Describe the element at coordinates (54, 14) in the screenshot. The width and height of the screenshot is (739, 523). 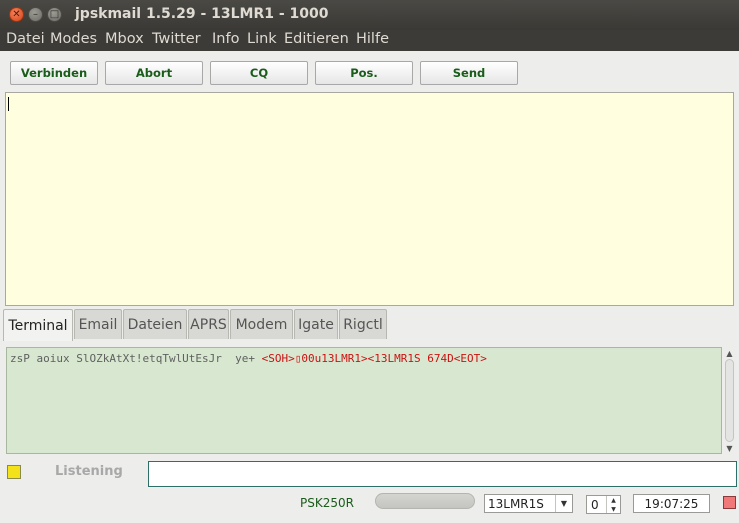
I see `maximize-icon: □` at that location.